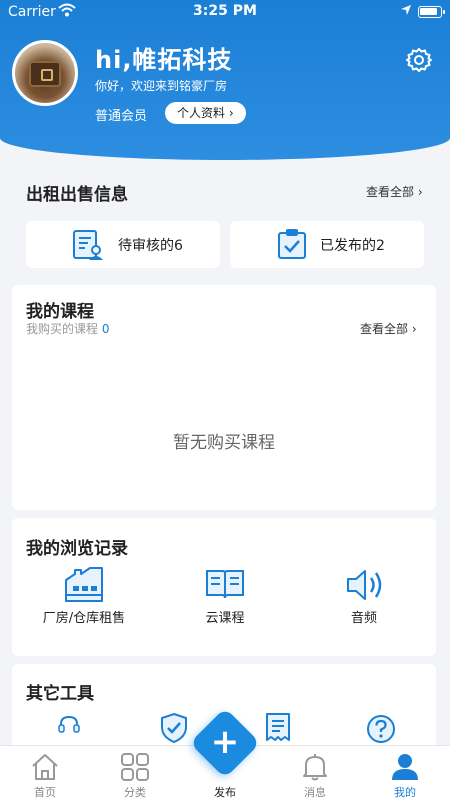 Image resolution: width=450 pixels, height=800 pixels. I want to click on clock: 3:25 PM, so click(225, 11).